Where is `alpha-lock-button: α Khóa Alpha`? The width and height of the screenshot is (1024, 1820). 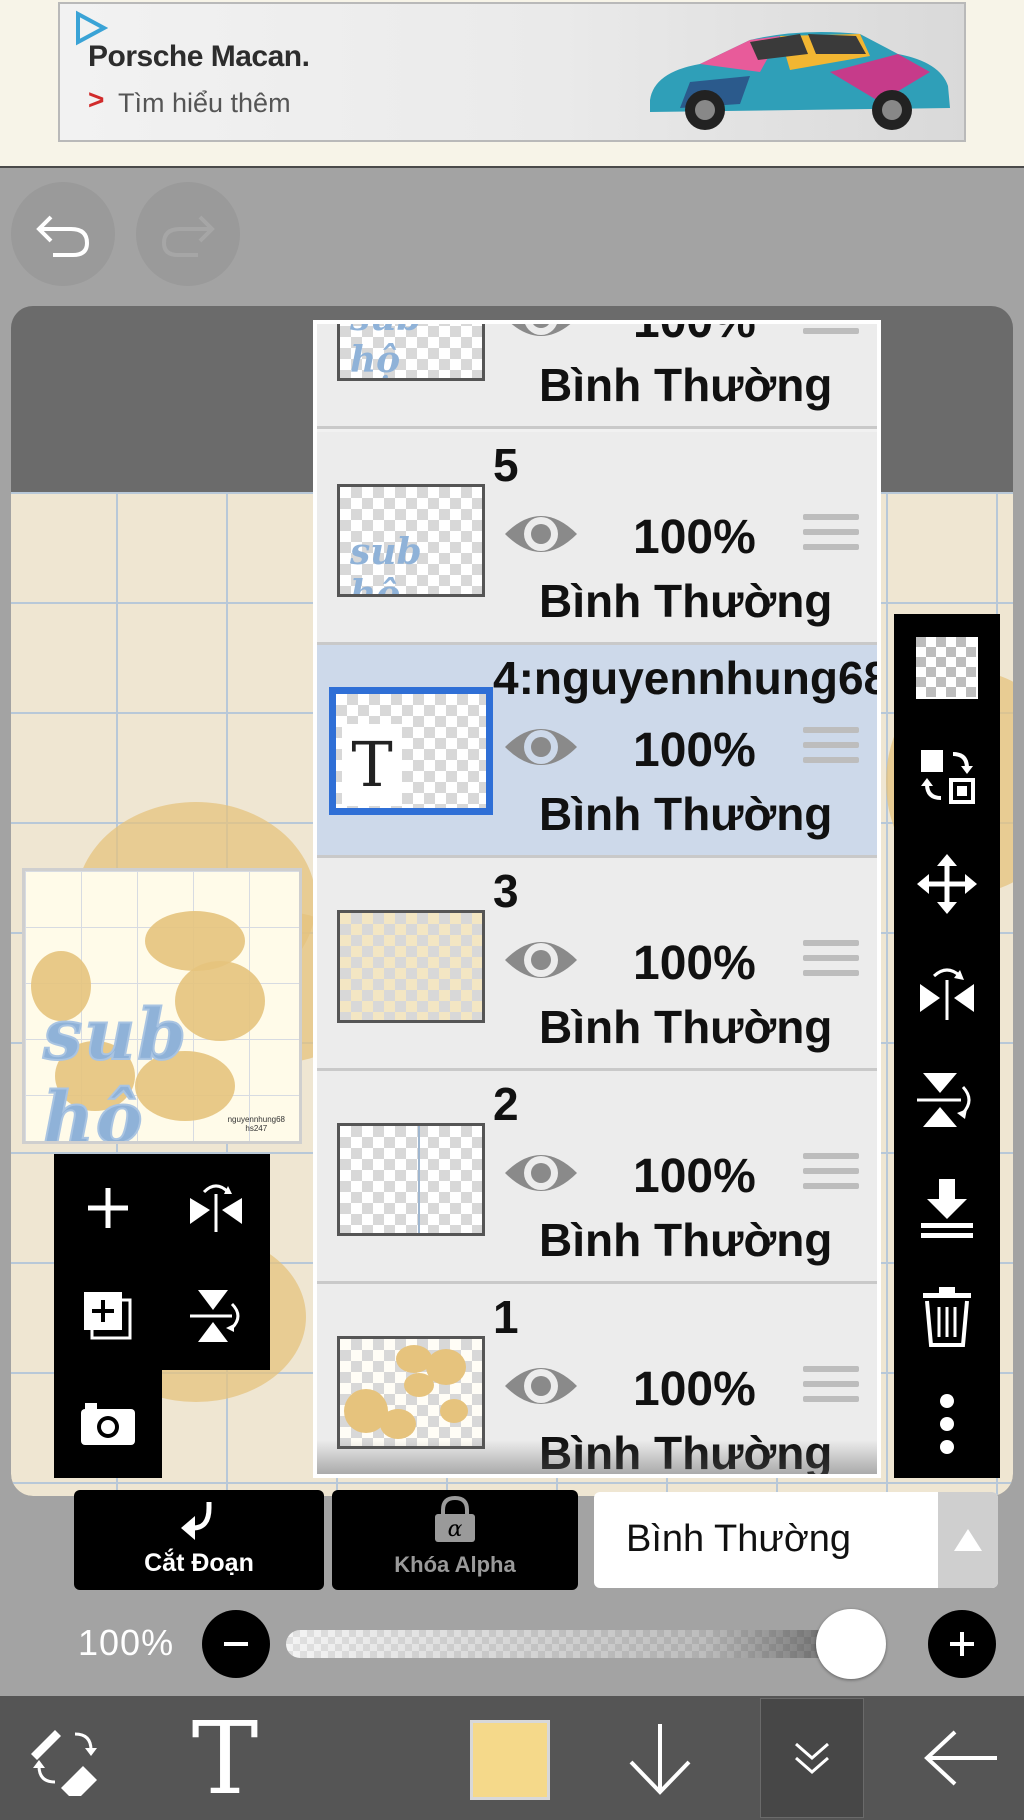 alpha-lock-button: α Khóa Alpha is located at coordinates (455, 1540).